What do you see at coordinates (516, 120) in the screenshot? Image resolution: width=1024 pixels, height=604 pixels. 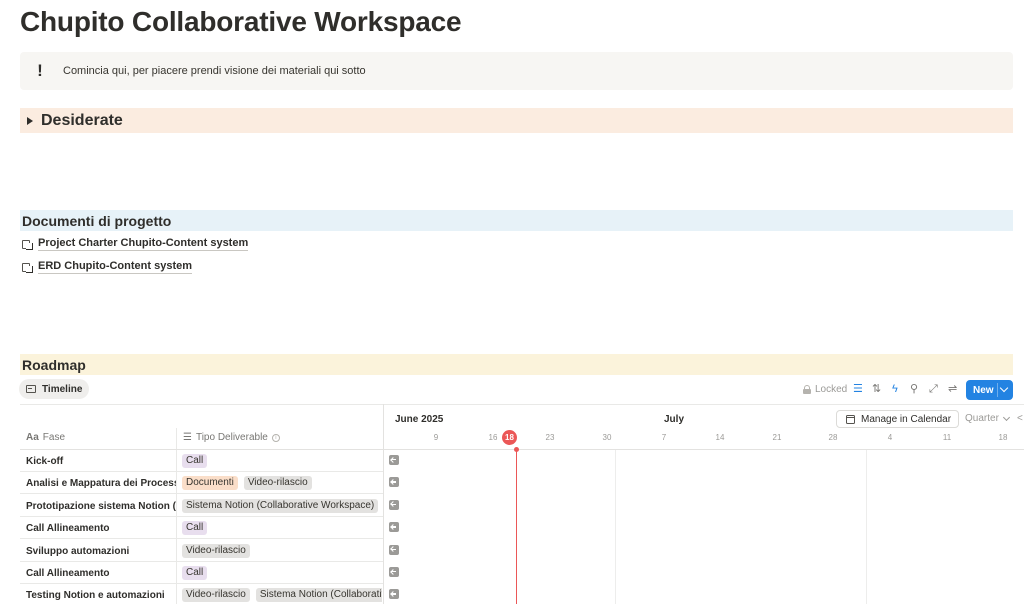 I see `toggle-desiderate: Desiderate` at bounding box center [516, 120].